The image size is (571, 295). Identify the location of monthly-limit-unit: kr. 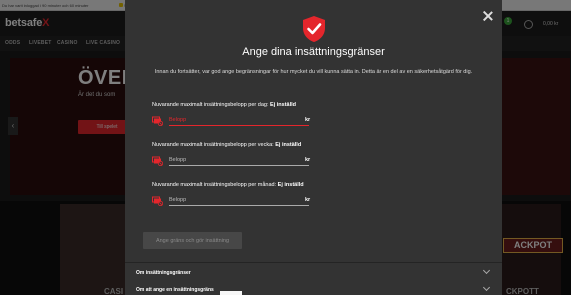
(308, 200).